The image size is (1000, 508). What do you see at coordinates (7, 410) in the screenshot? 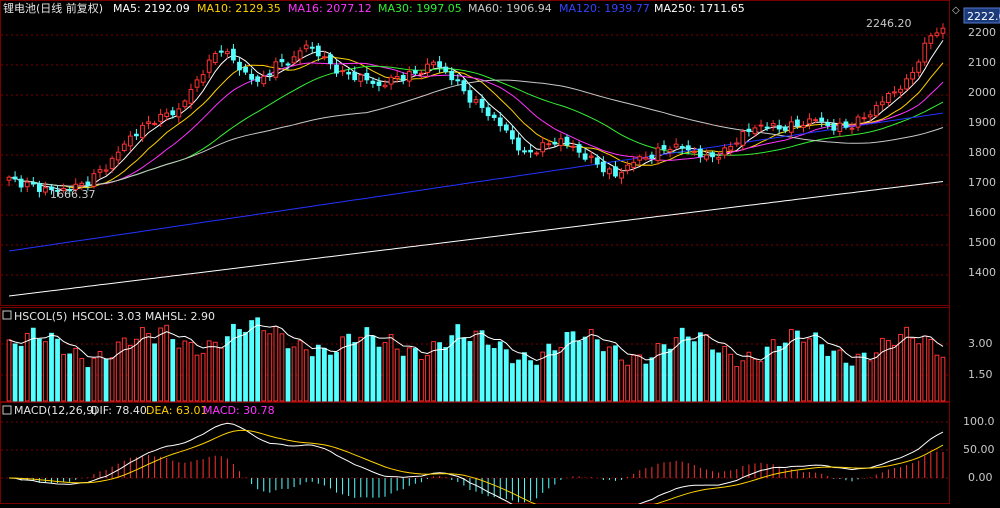
I see `macd-panel-toggle` at bounding box center [7, 410].